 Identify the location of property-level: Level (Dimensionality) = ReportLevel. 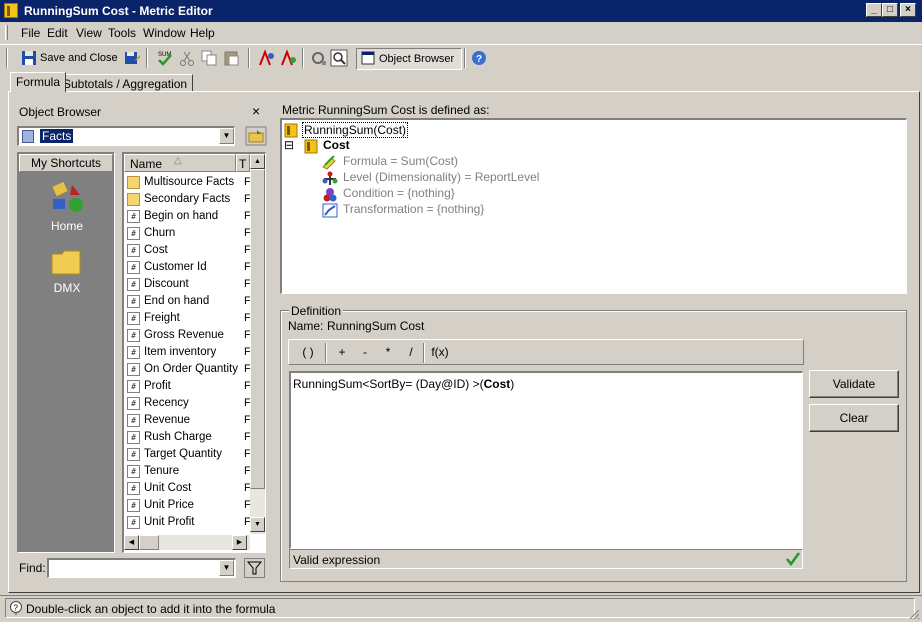
(441, 177).